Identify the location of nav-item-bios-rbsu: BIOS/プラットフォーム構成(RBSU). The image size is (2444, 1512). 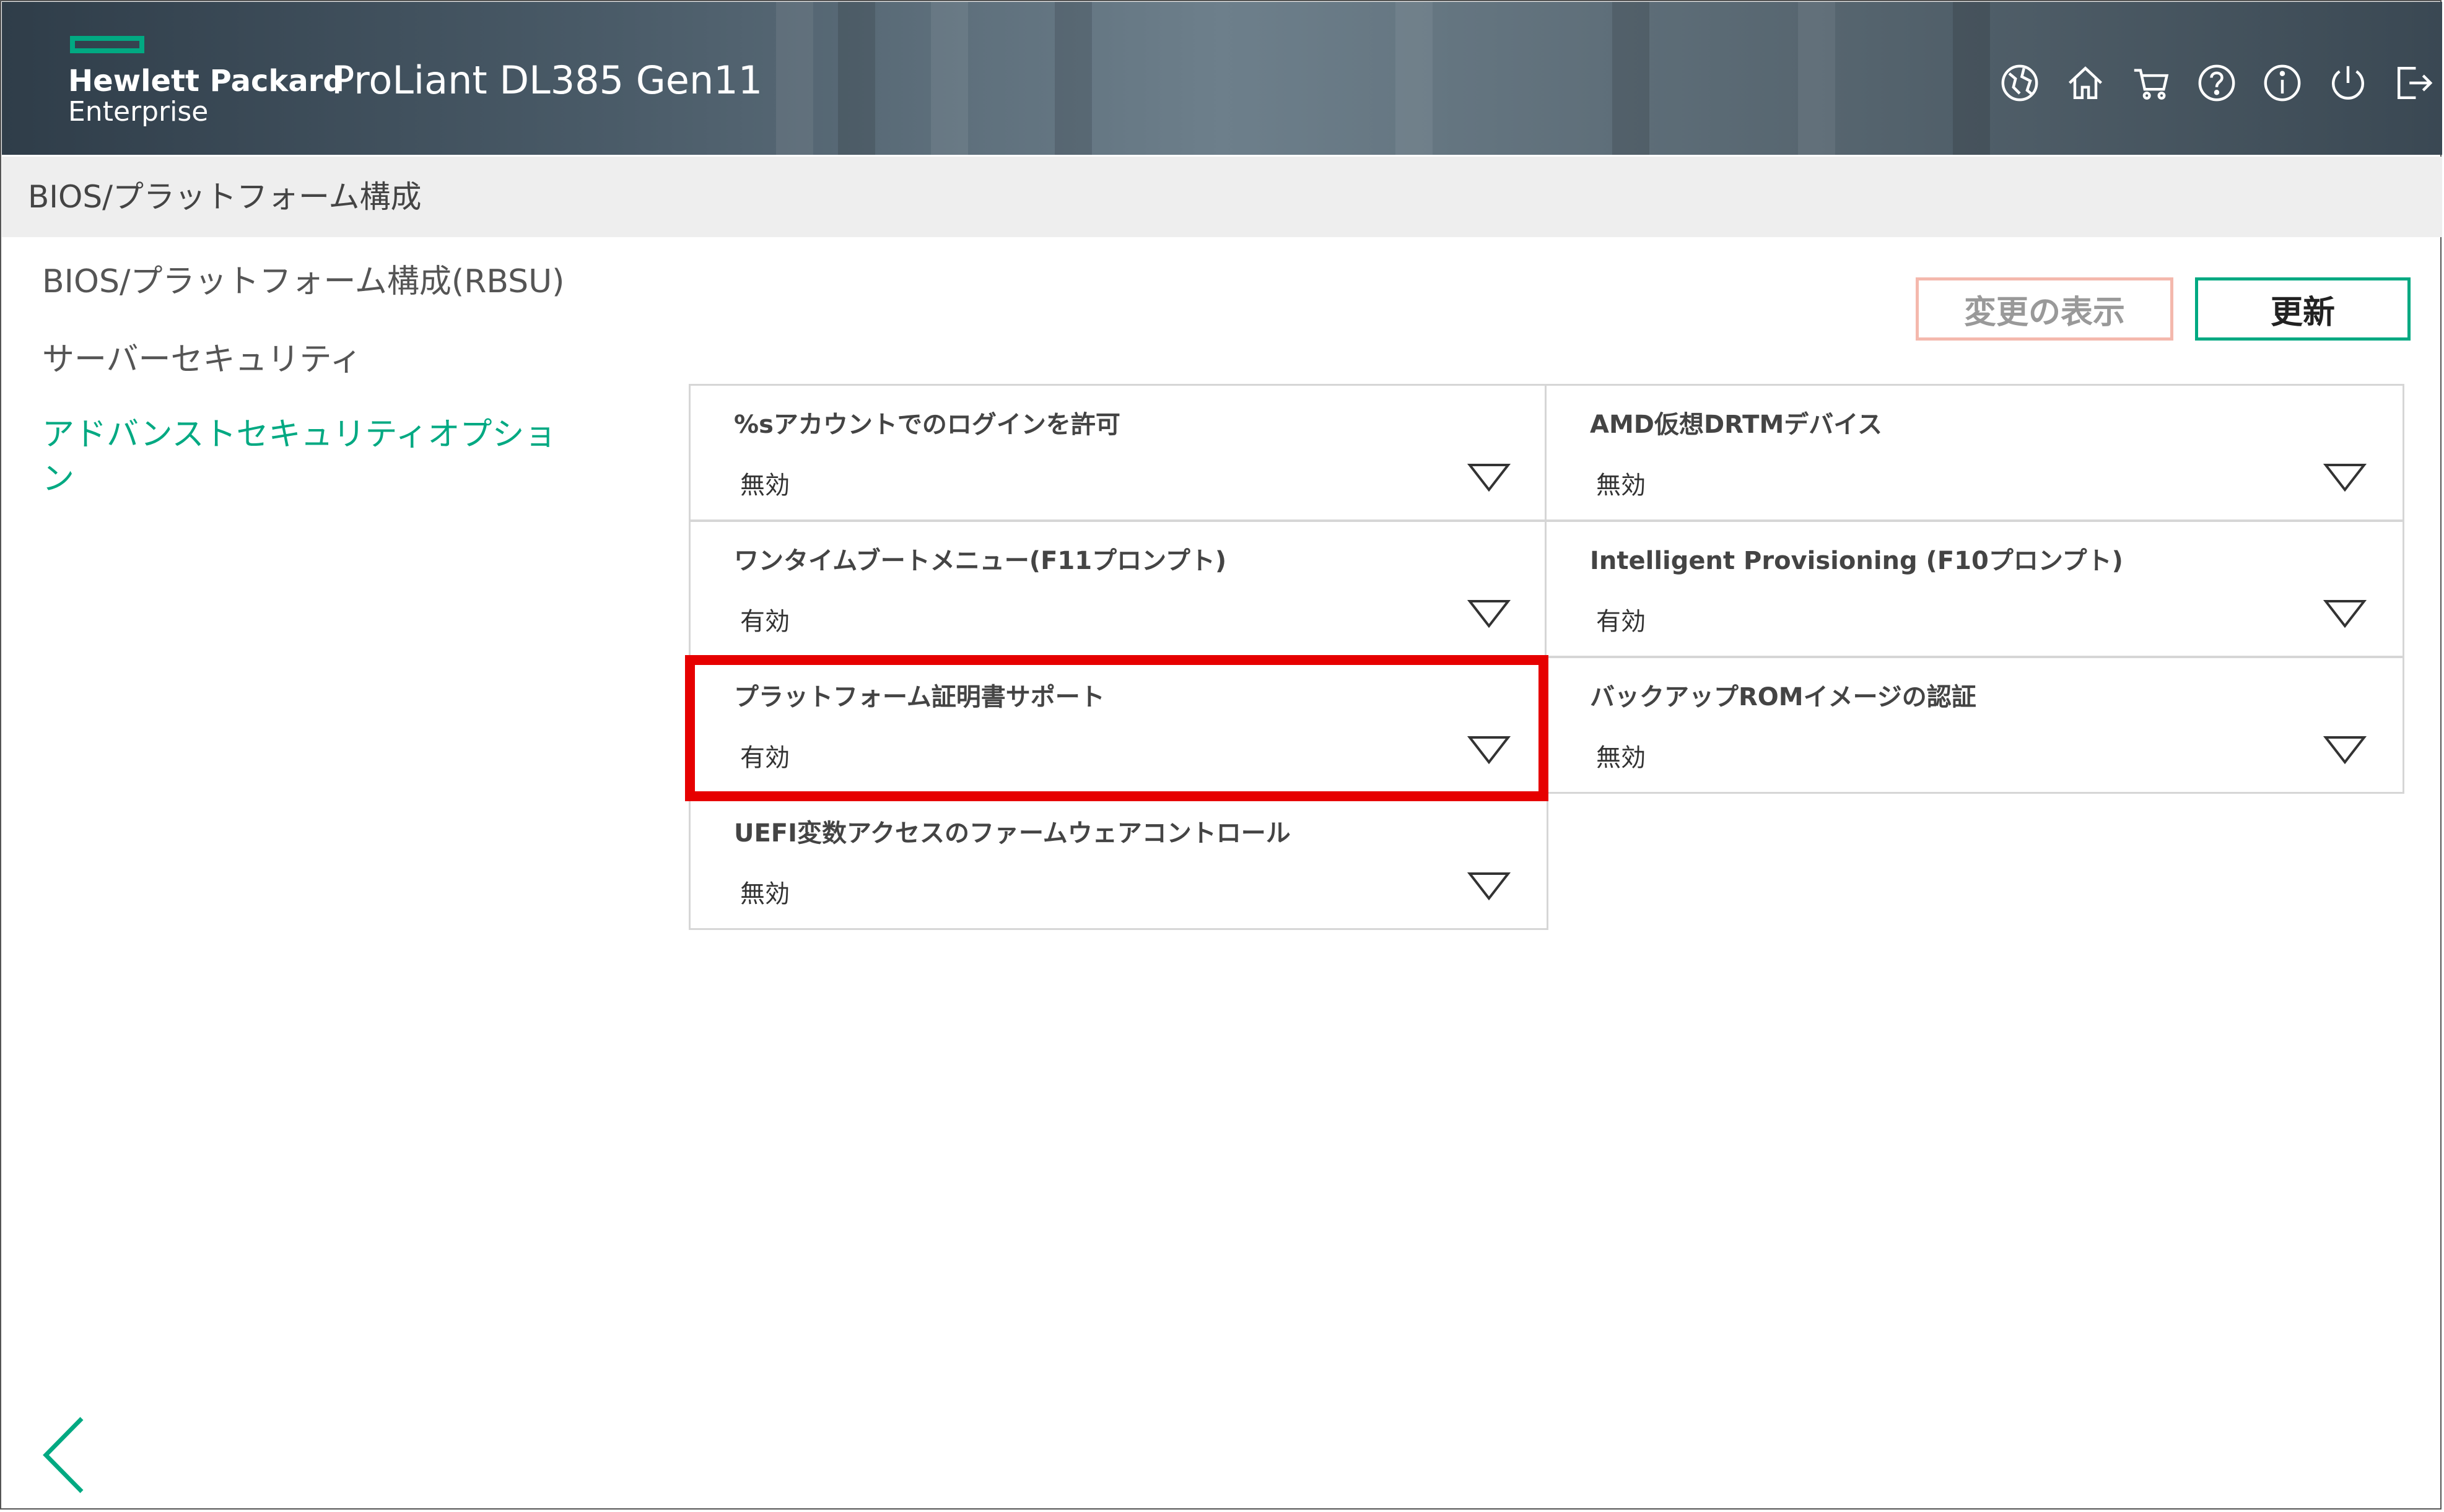
(303, 278).